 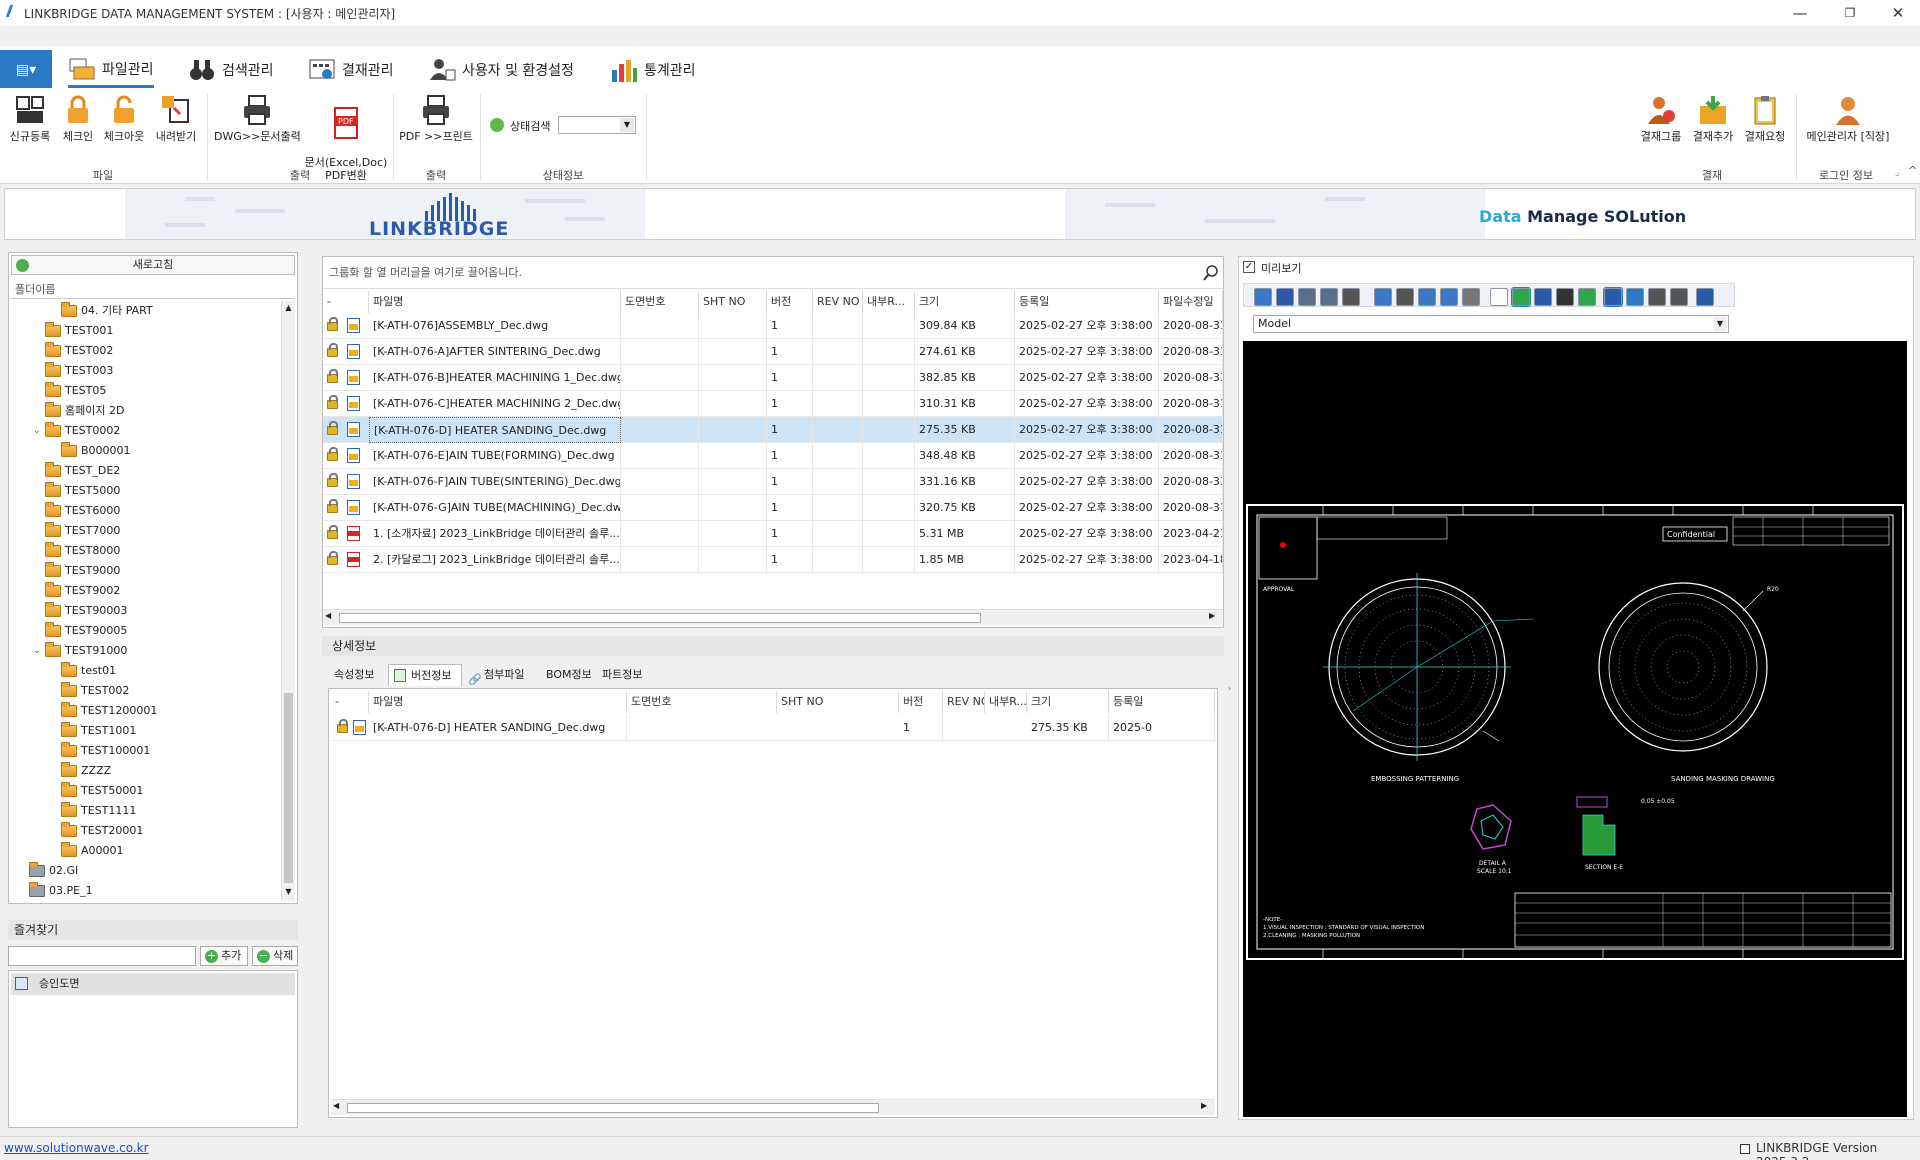 I want to click on splitter-handle-icon: ›, so click(x=1229, y=688).